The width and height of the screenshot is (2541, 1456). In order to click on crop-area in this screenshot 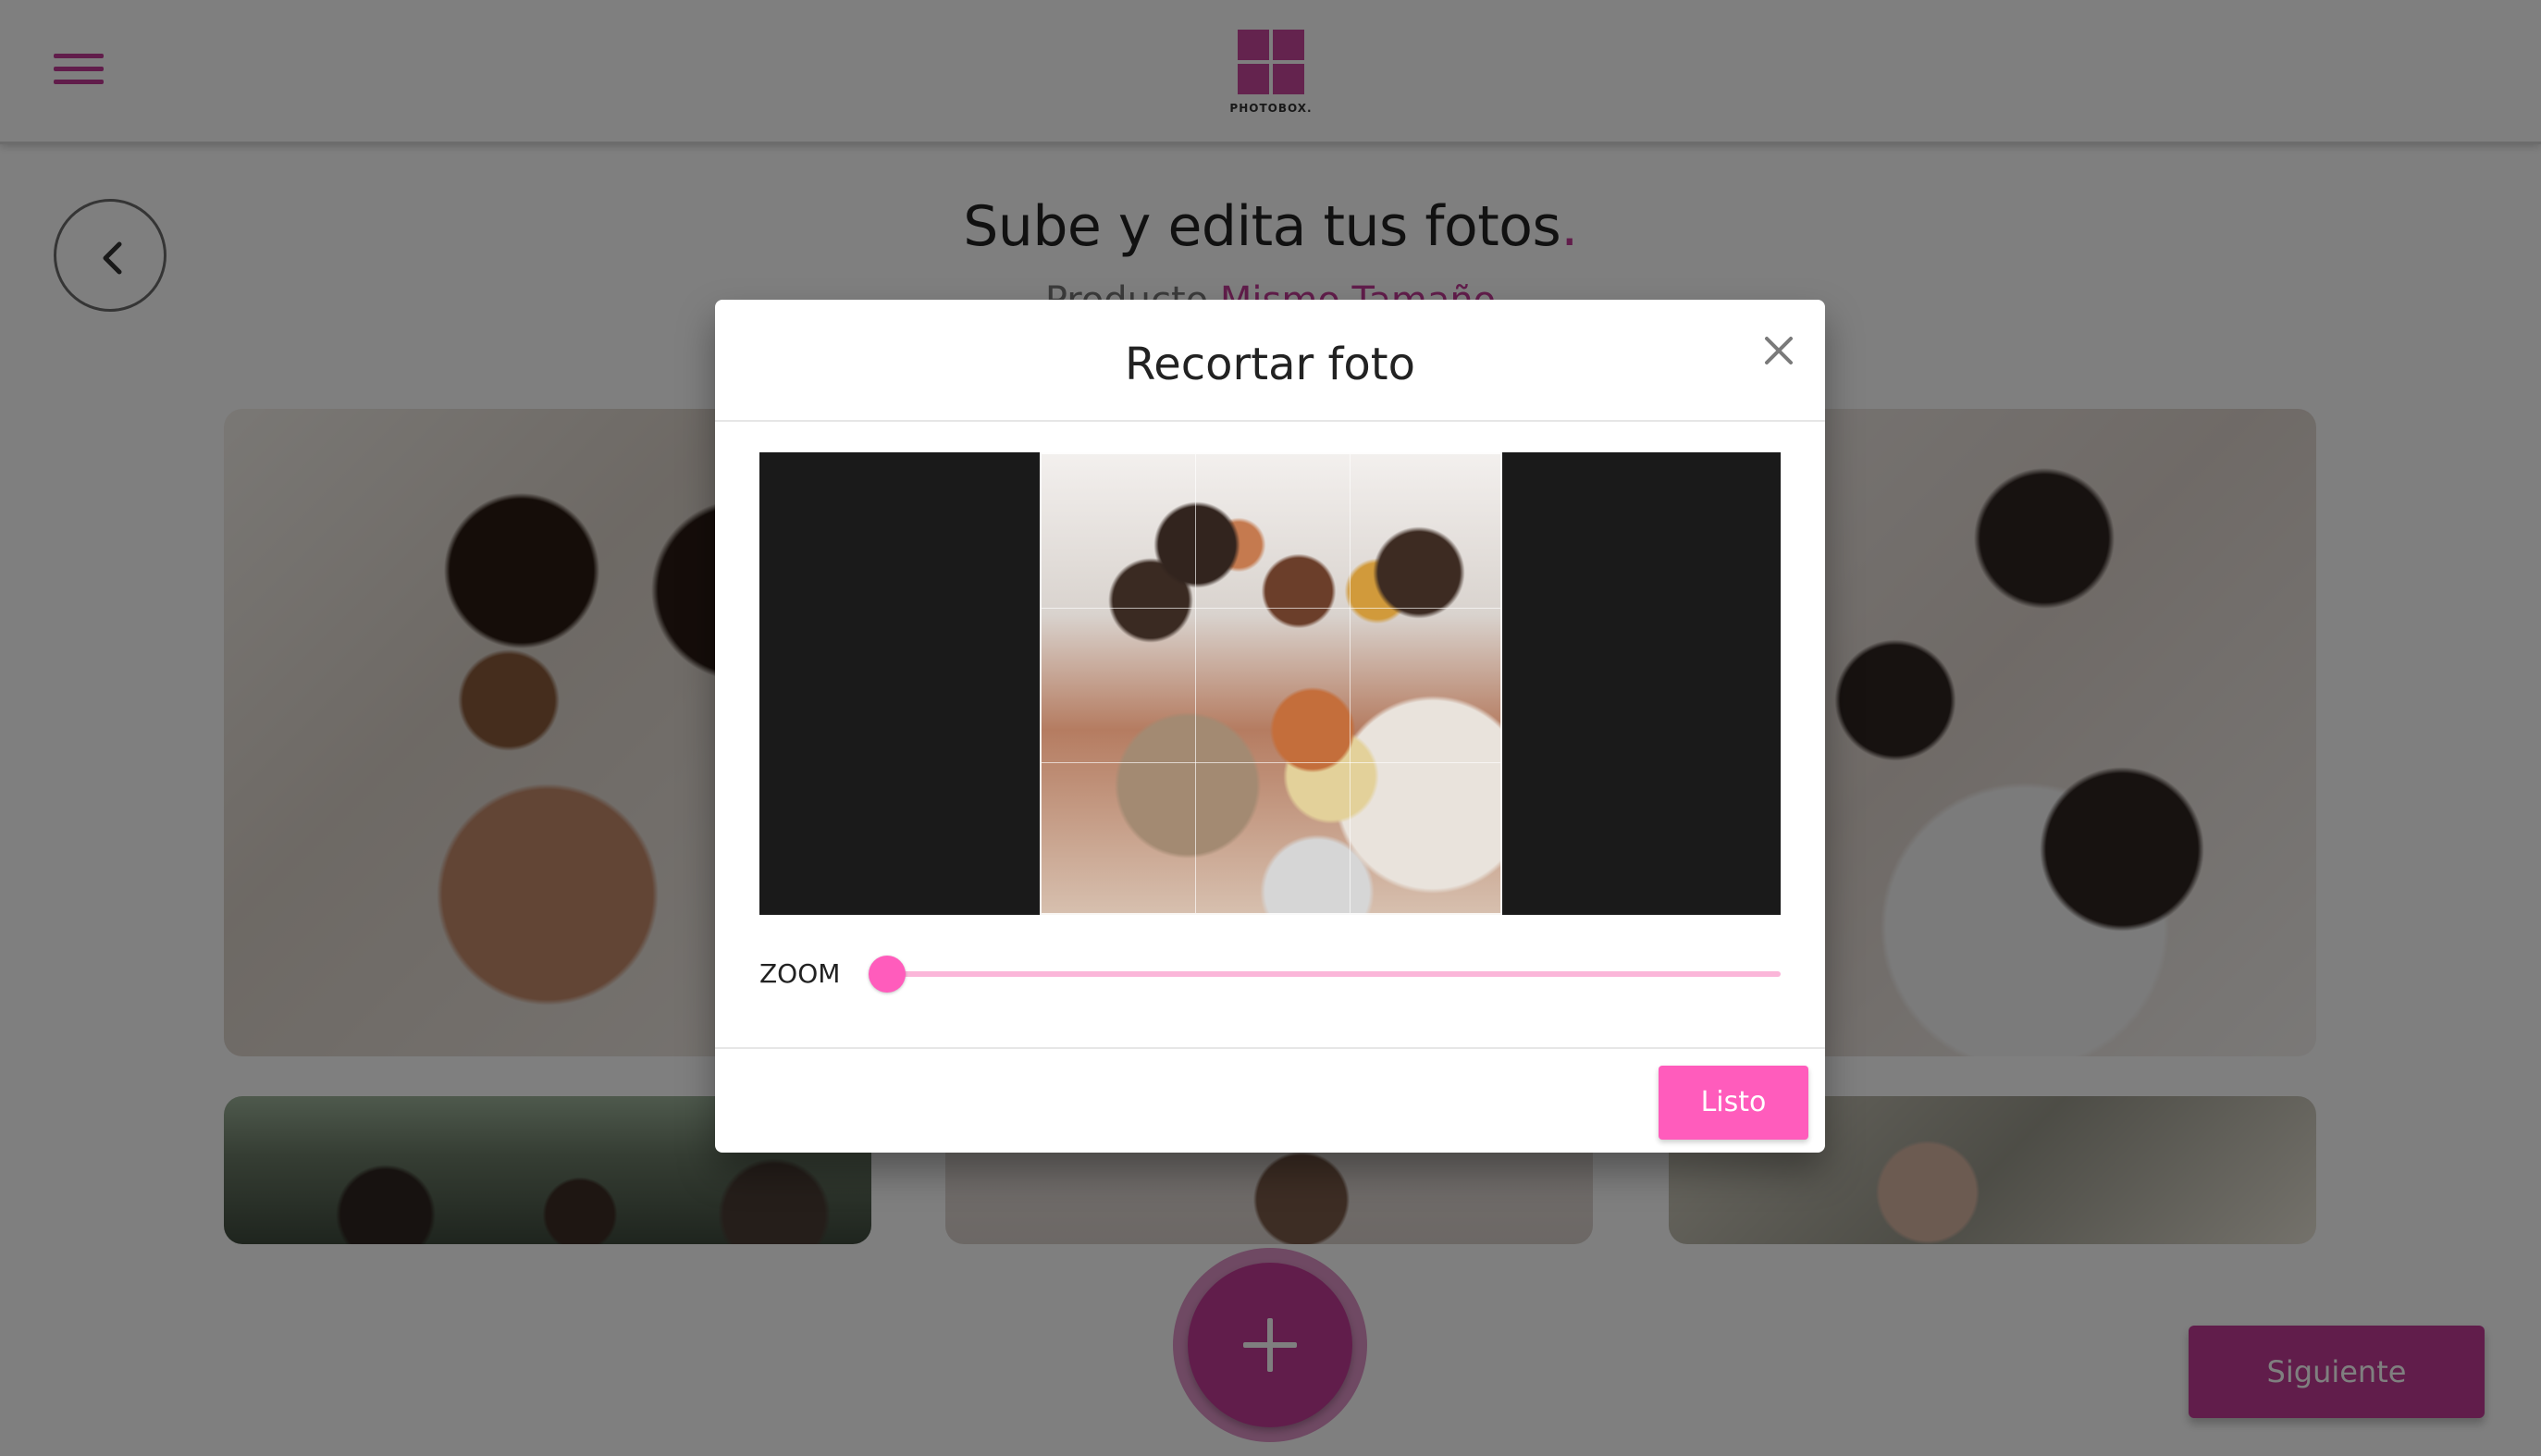, I will do `click(1270, 683)`.